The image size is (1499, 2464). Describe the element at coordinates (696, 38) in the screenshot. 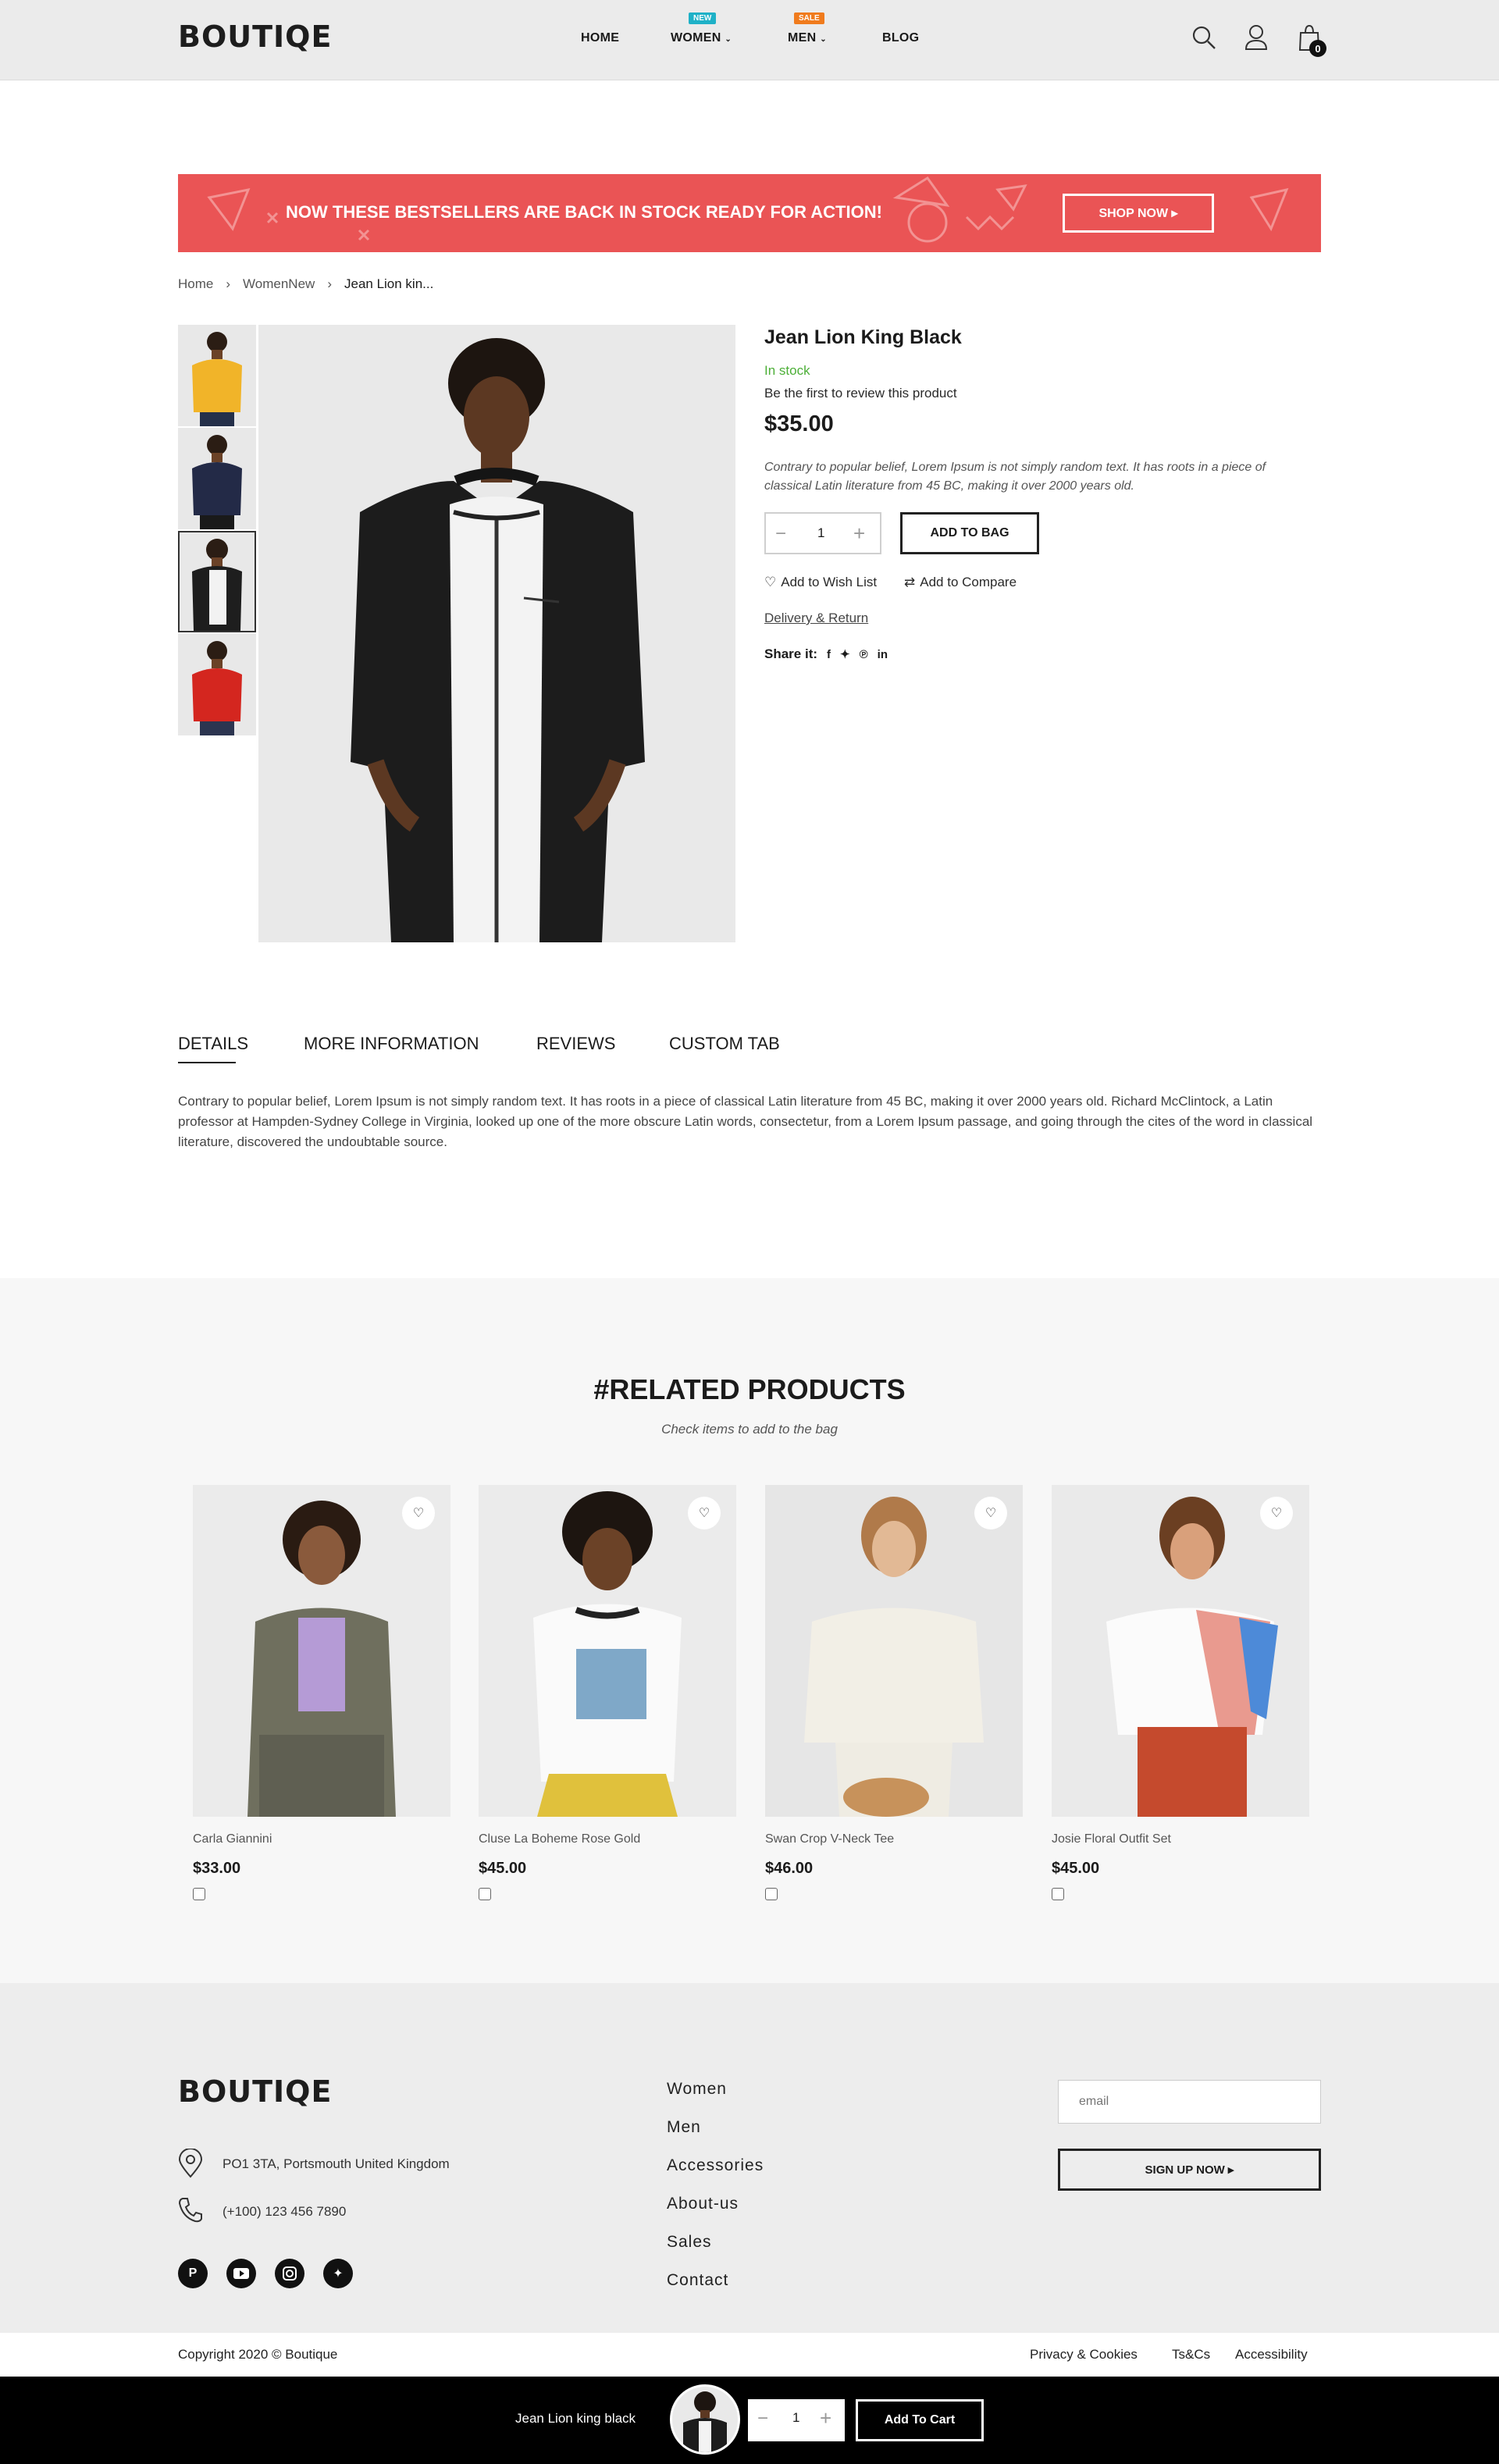

I see `nav-women-label: WOMEN` at that location.